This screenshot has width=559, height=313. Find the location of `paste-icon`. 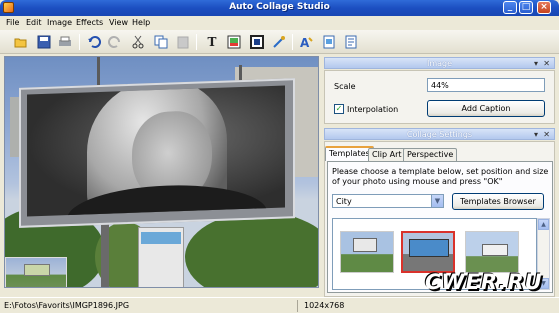

paste-icon is located at coordinates (183, 42).